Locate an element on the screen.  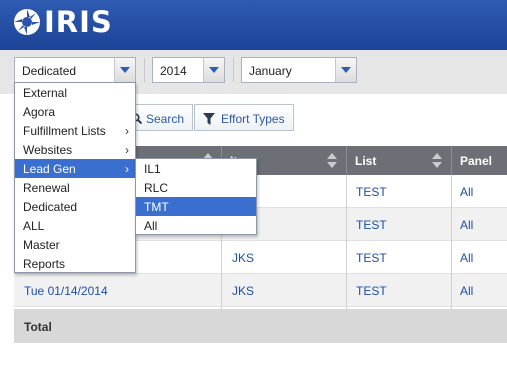
column-header-panel: Panel is located at coordinates (479, 160).